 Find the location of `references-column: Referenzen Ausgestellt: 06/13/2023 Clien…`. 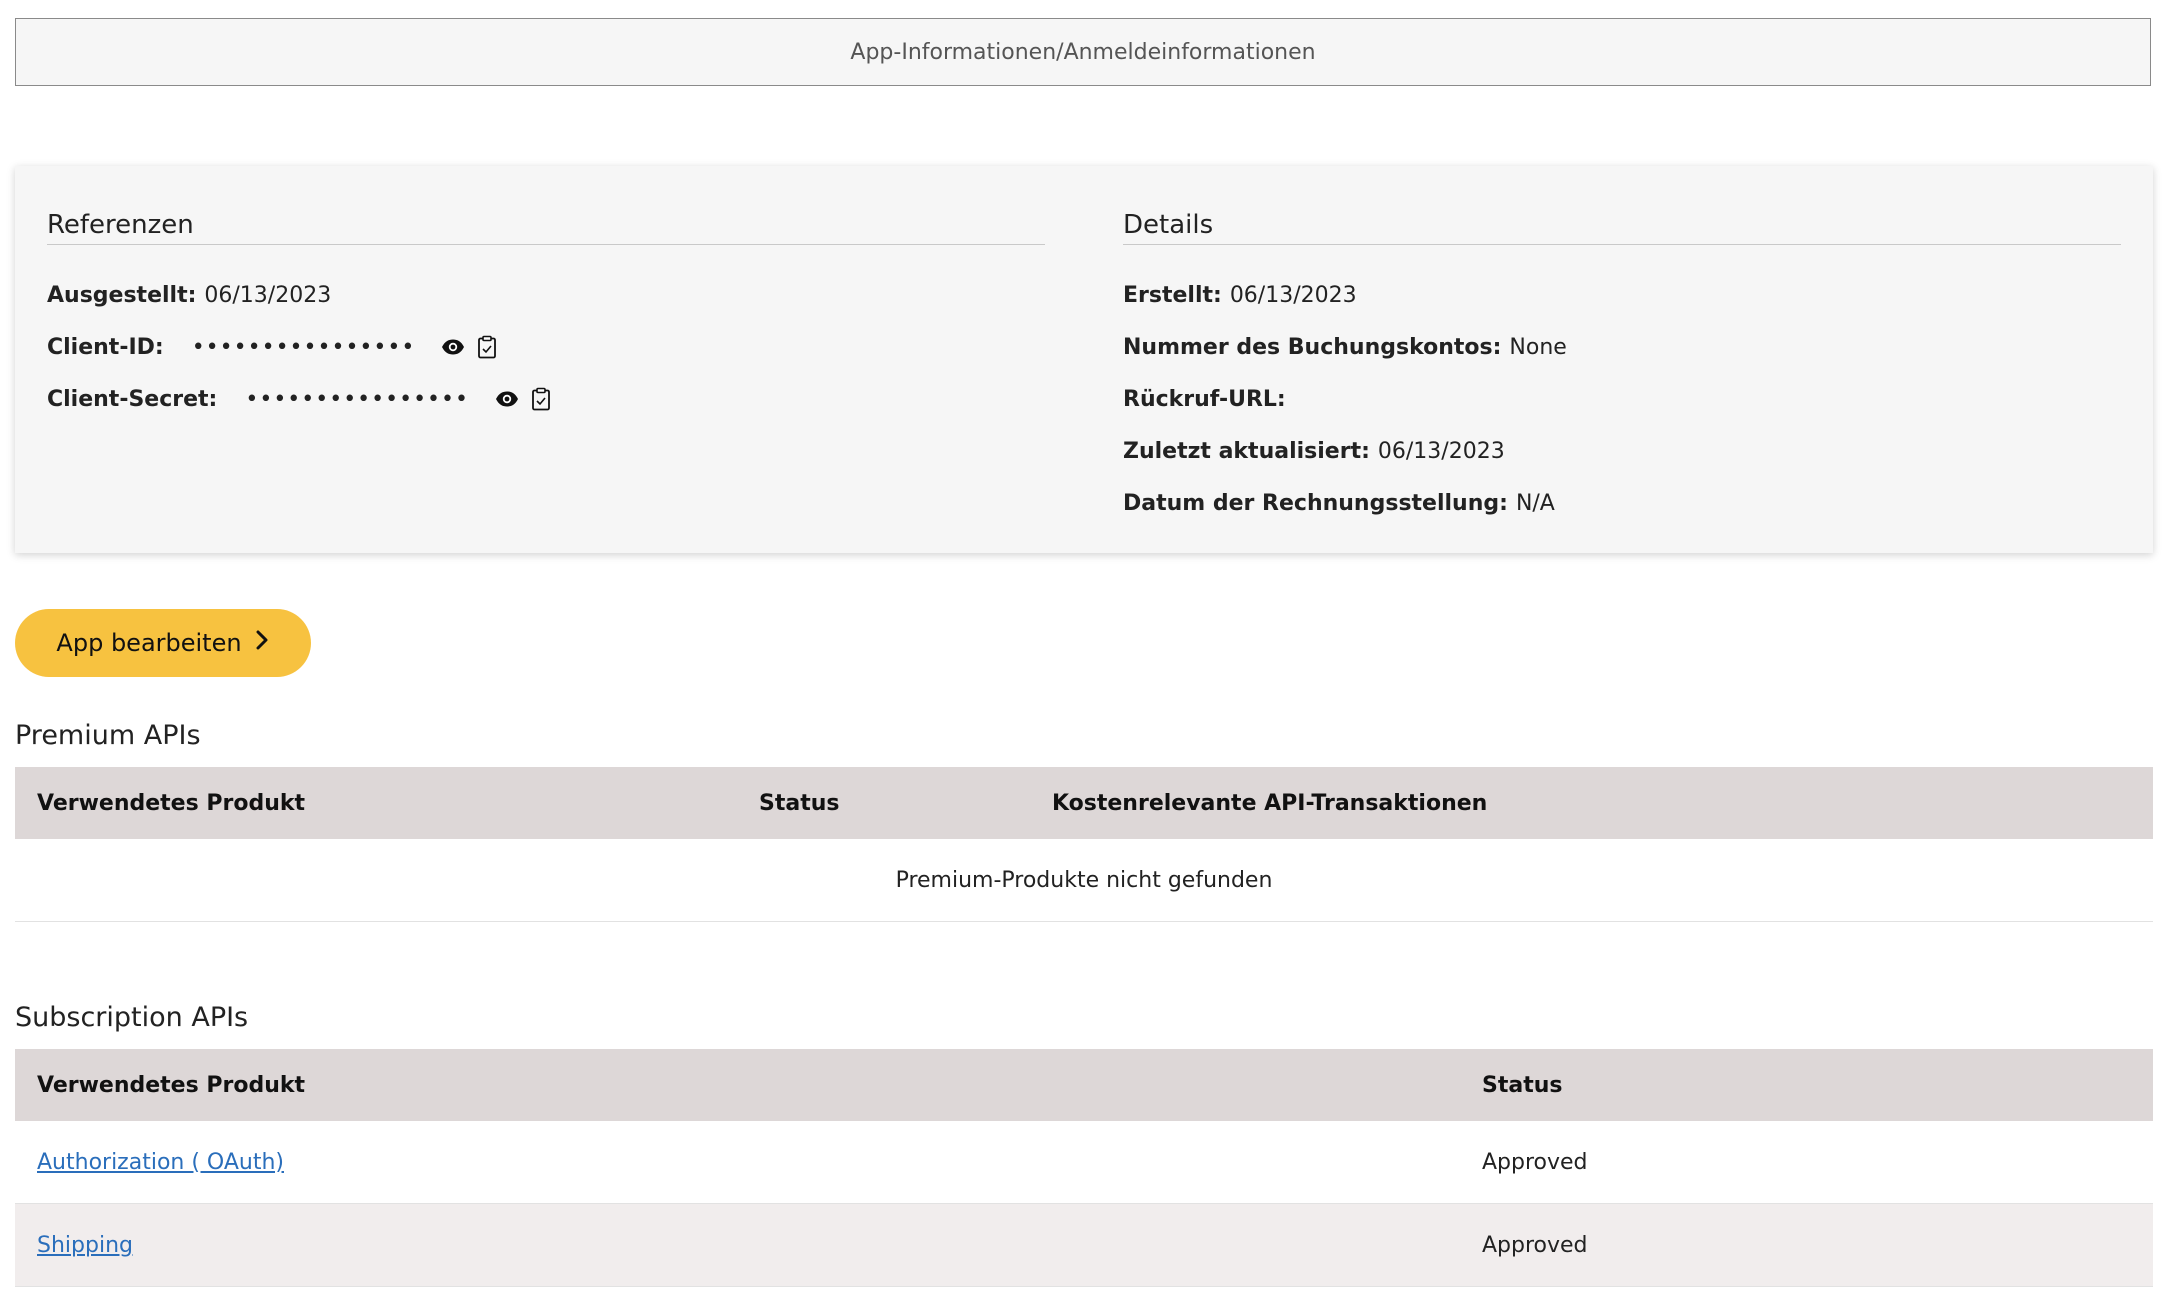

references-column: Referenzen Ausgestellt: 06/13/2023 Clien… is located at coordinates (546, 324).